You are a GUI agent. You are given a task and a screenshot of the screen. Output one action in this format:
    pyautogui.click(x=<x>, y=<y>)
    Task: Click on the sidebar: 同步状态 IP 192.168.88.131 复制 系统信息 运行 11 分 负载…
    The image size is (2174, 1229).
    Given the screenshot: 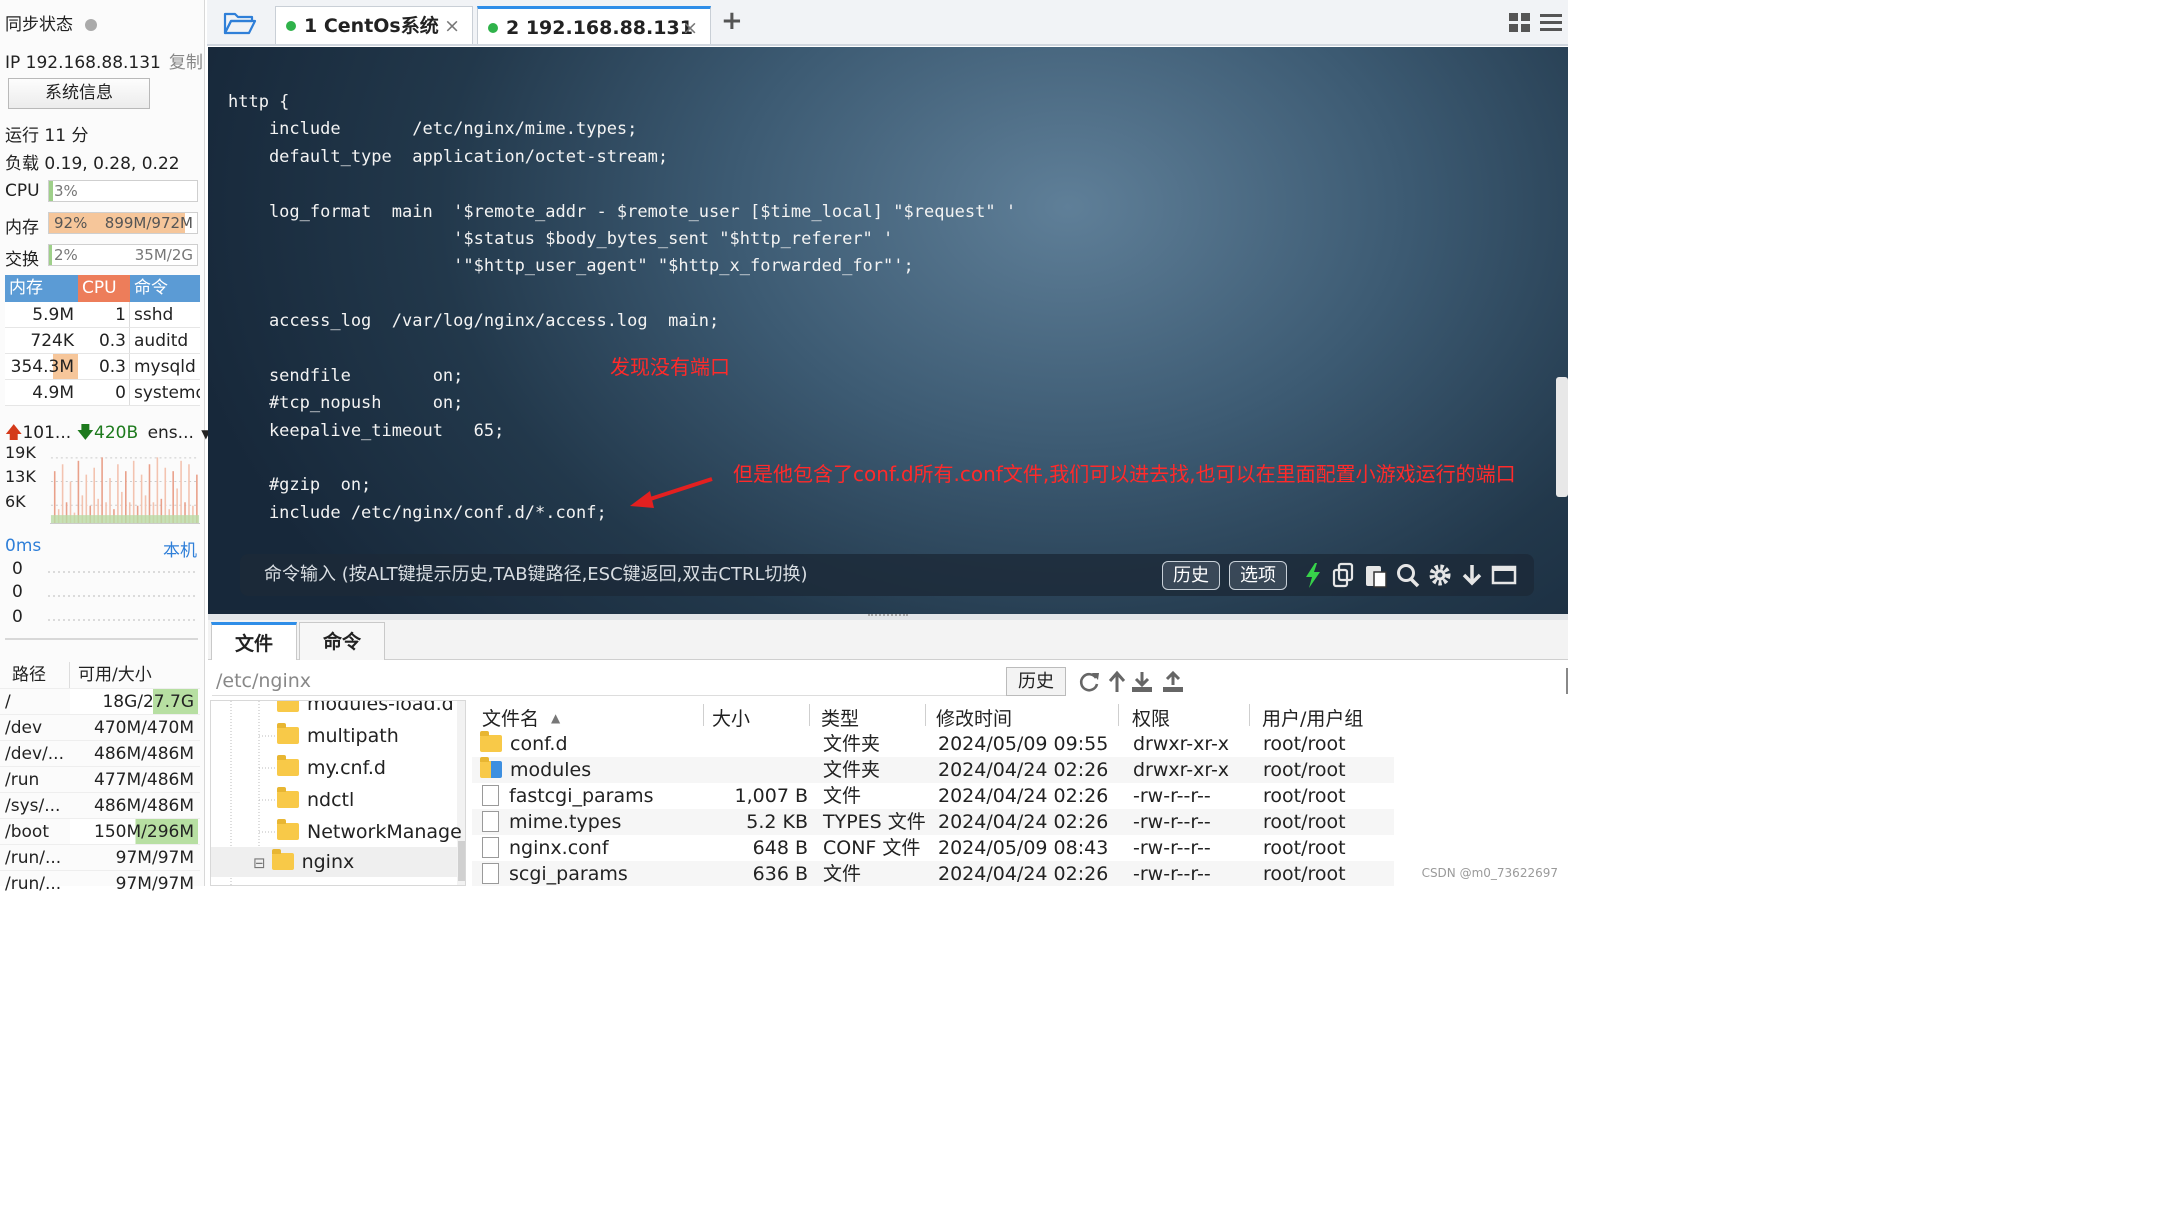 What is the action you would take?
    pyautogui.click(x=105, y=447)
    